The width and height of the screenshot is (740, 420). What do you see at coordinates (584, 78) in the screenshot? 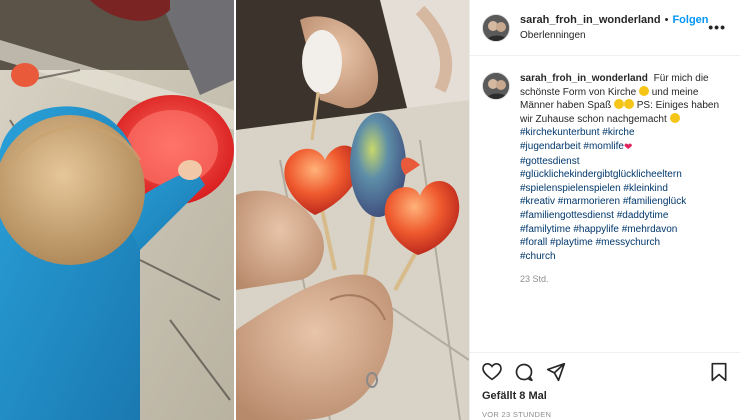
I see `caption-username: sarah_froh_in_wonderland` at bounding box center [584, 78].